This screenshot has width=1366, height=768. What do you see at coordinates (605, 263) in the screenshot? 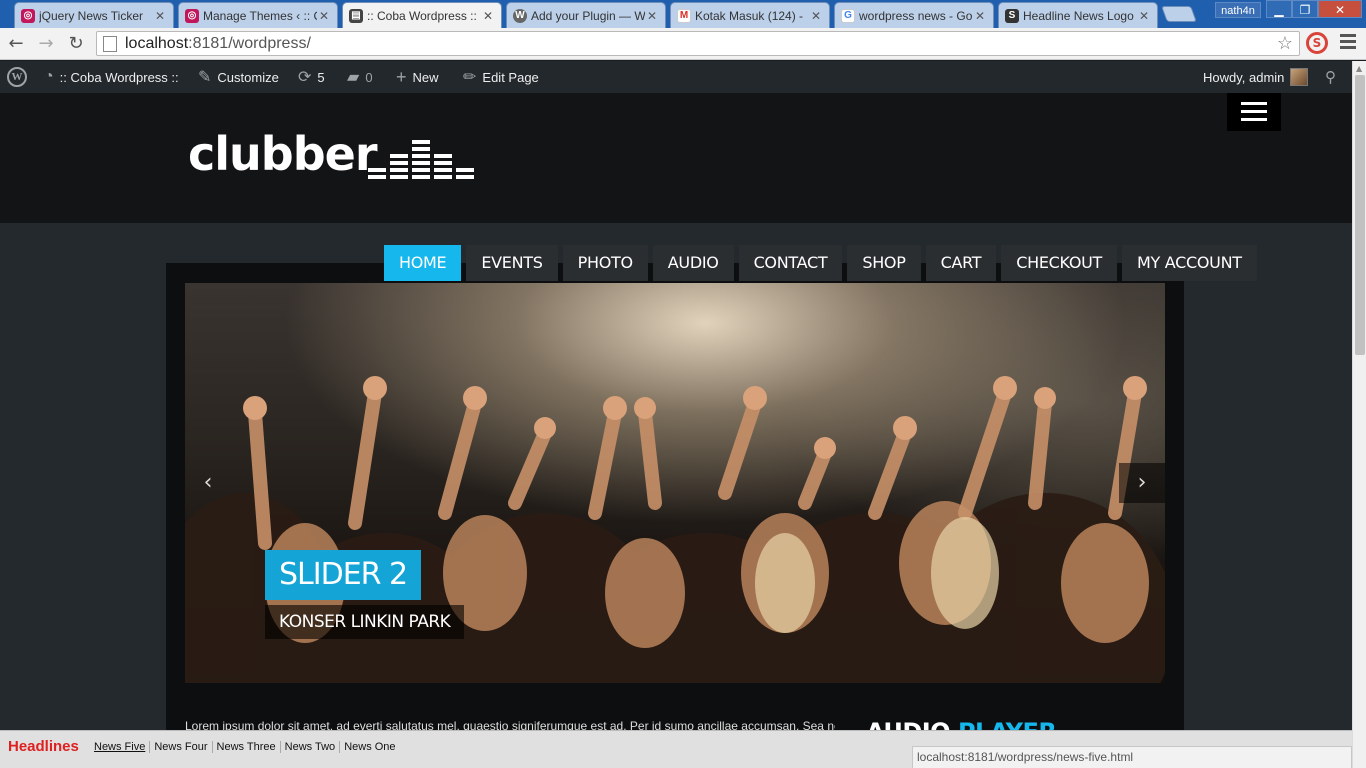
I see `nav-item-photo: PHOTO` at bounding box center [605, 263].